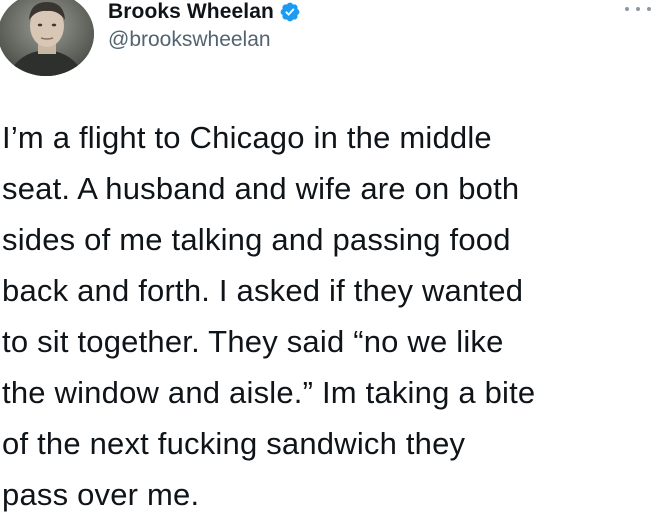  I want to click on avatar, so click(47, 38).